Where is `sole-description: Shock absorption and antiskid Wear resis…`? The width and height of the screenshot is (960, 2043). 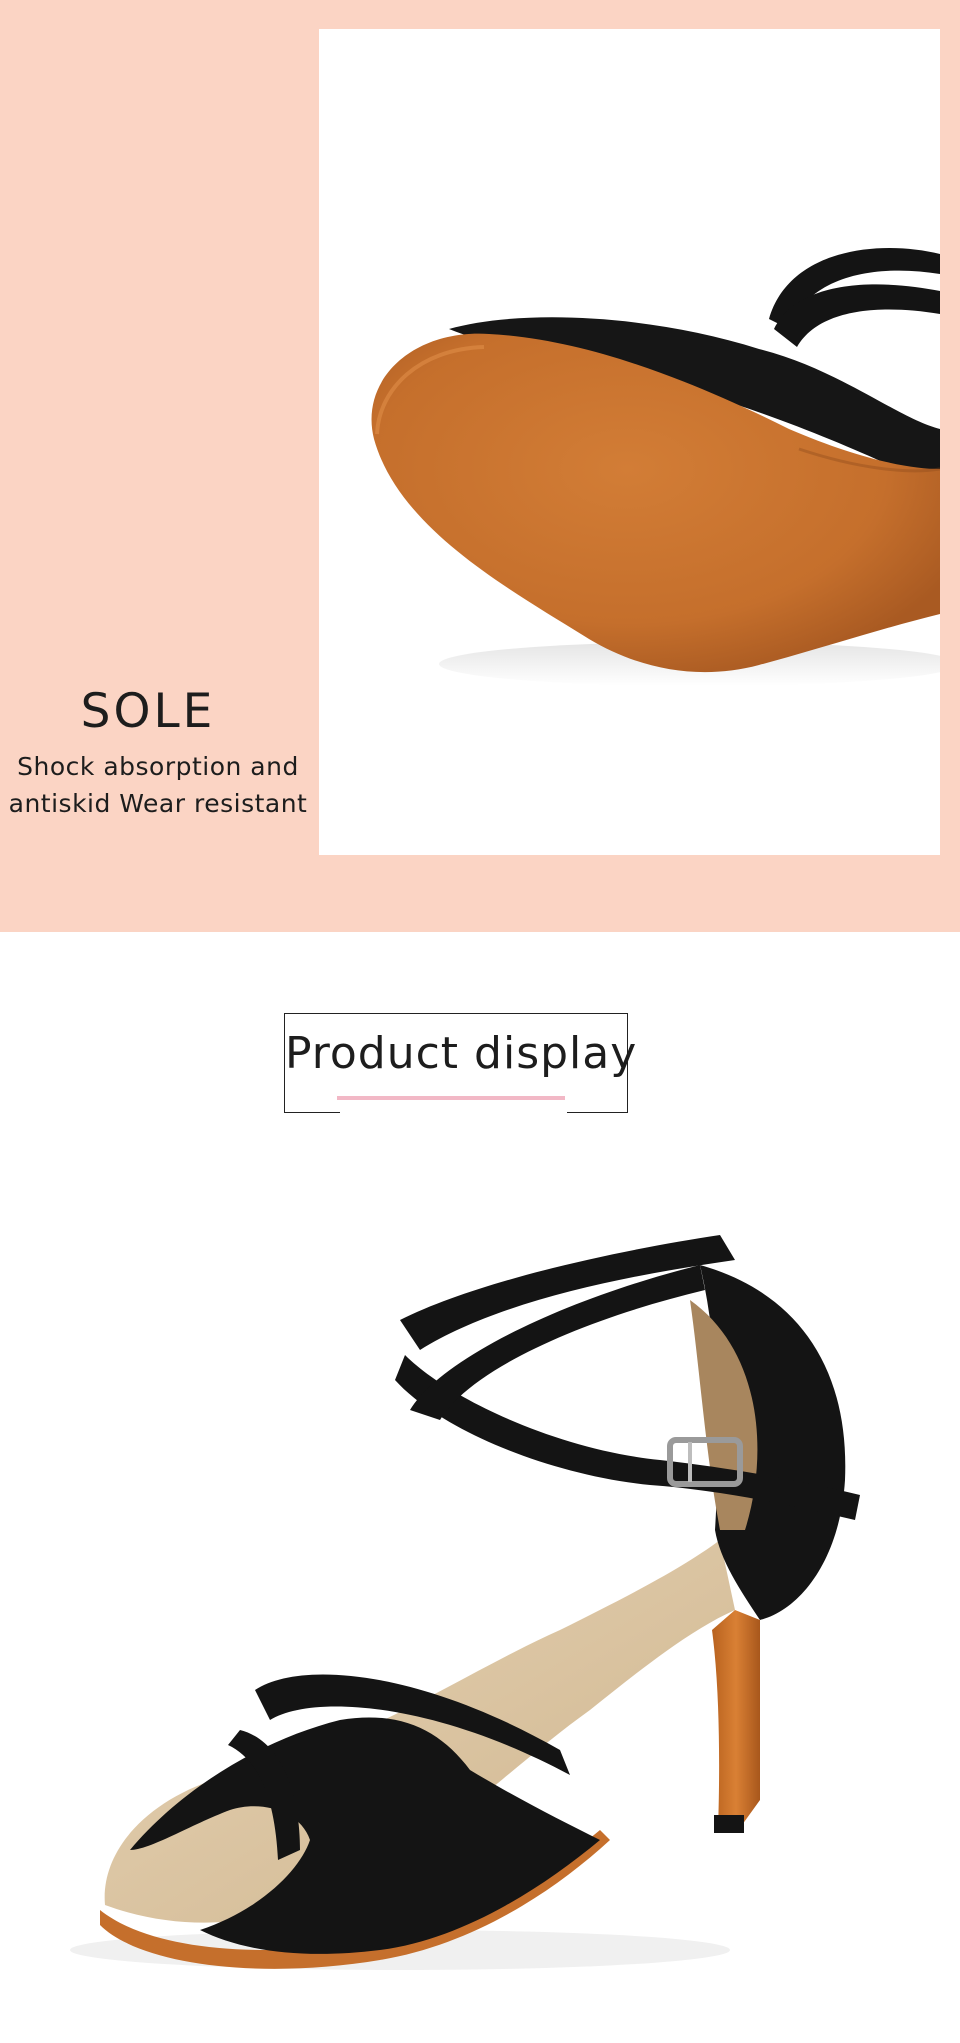 sole-description: Shock absorption and antiskid Wear resis… is located at coordinates (158, 785).